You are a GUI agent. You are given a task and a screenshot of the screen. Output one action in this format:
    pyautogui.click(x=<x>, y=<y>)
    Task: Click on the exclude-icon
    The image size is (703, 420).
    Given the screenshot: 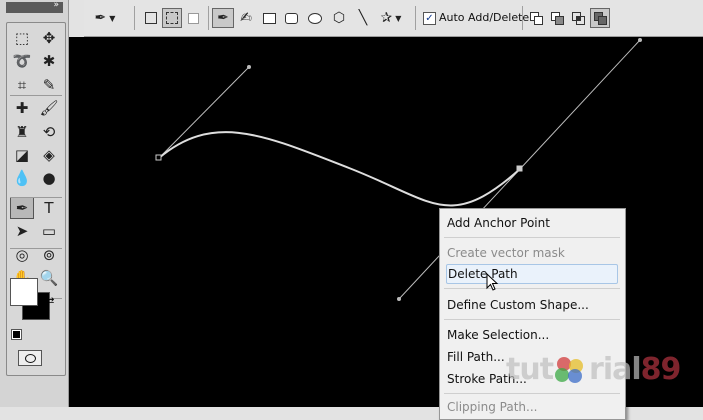 What is the action you would take?
    pyautogui.click(x=600, y=18)
    